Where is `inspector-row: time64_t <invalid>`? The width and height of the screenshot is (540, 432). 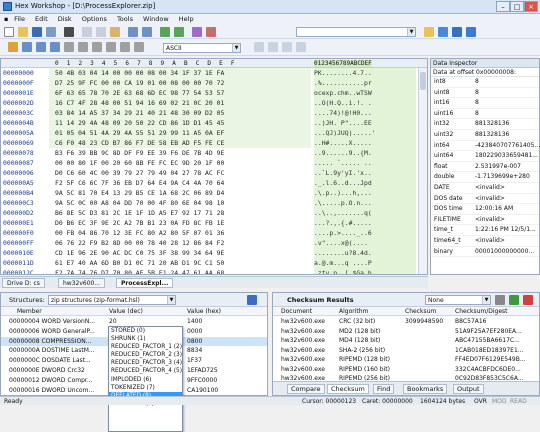
inspector-row: time64_t <invalid> is located at coordinates (485, 241).